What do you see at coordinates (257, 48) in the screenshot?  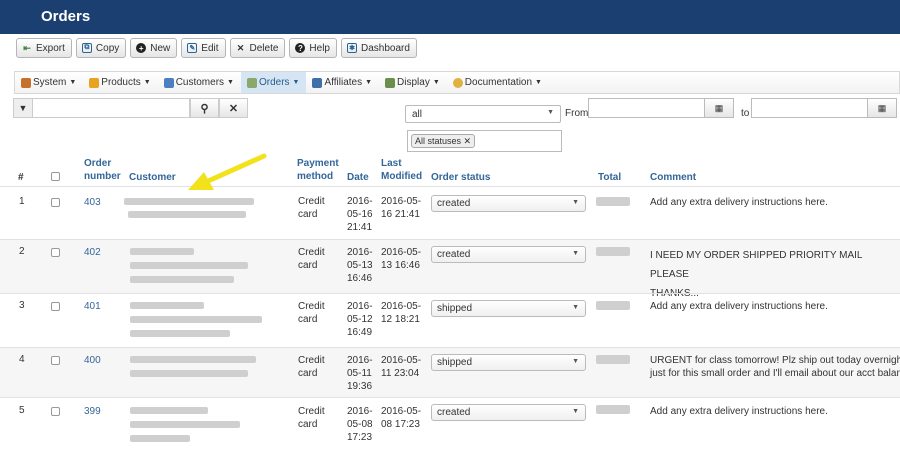 I see `delete-button: ✕ Delete` at bounding box center [257, 48].